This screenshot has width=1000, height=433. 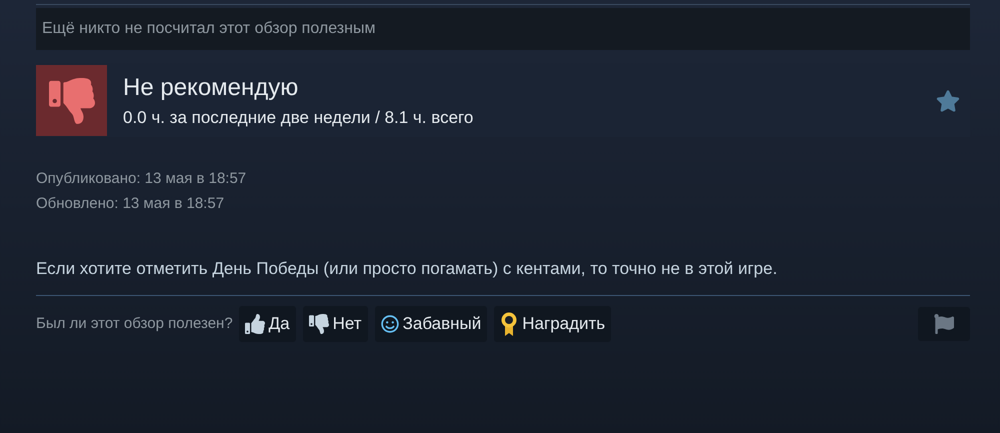 What do you see at coordinates (318, 324) in the screenshot?
I see `thumbs-down-icon` at bounding box center [318, 324].